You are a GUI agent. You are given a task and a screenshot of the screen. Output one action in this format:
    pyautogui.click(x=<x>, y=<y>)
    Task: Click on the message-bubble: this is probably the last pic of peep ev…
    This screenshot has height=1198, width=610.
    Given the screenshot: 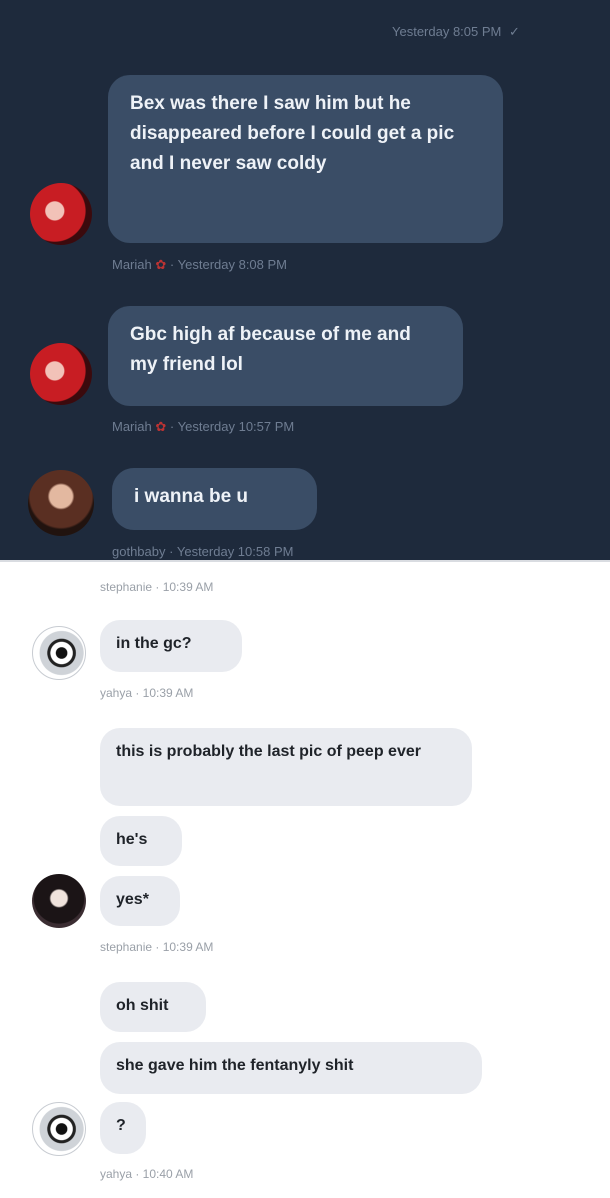 What is the action you would take?
    pyautogui.click(x=286, y=767)
    